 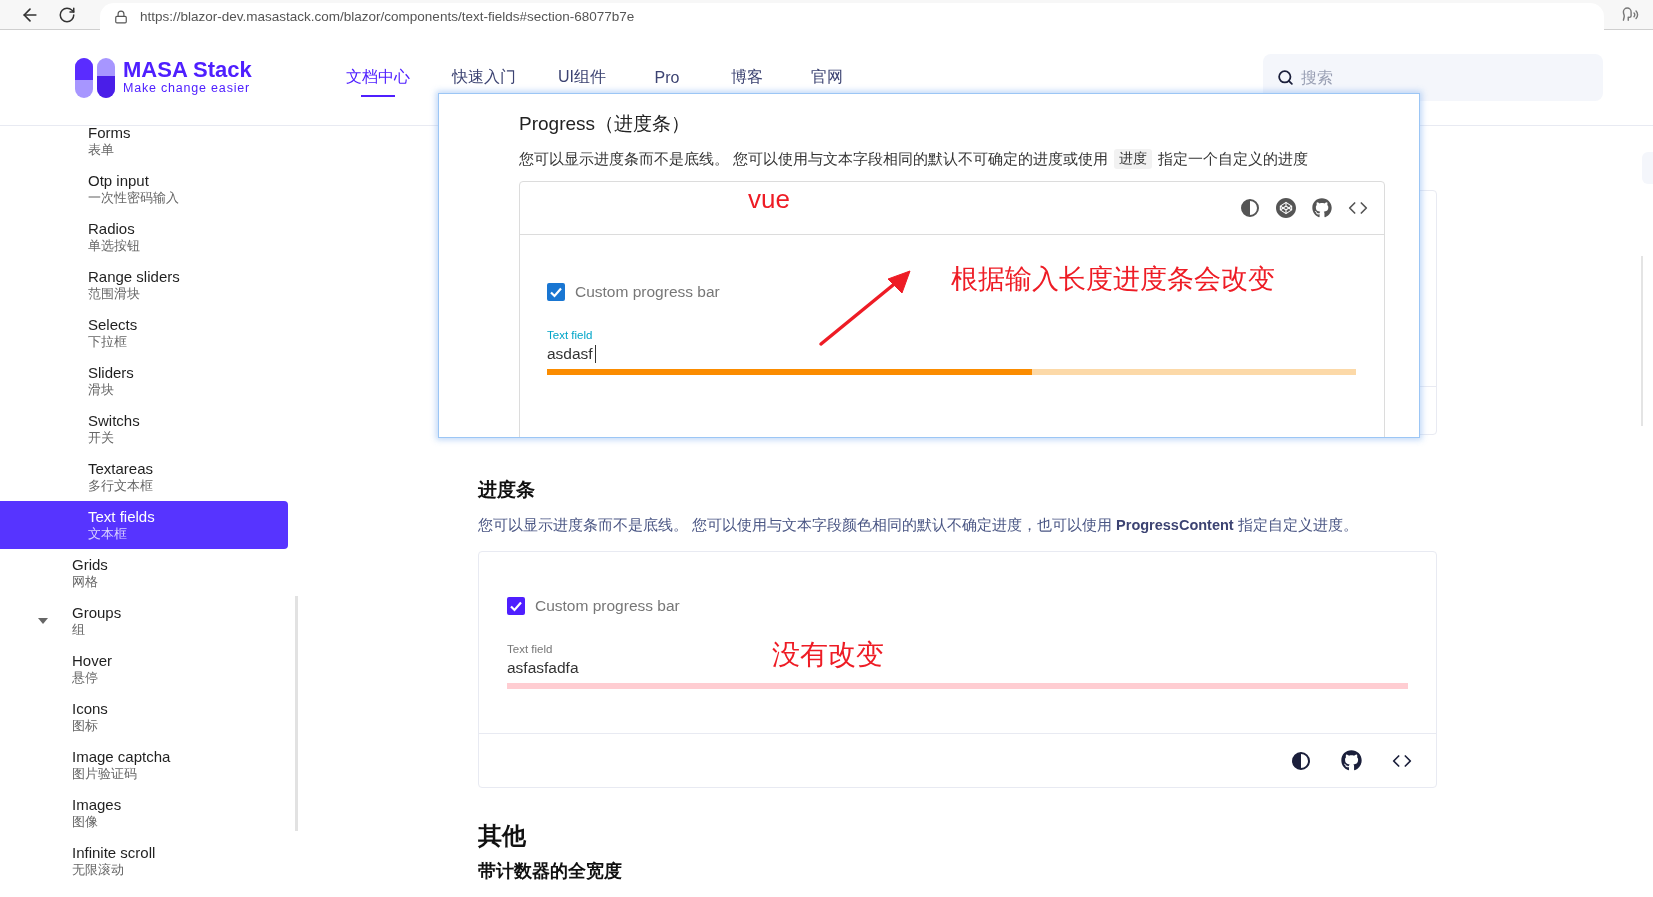 I want to click on read-aloud-icon, so click(x=1630, y=14).